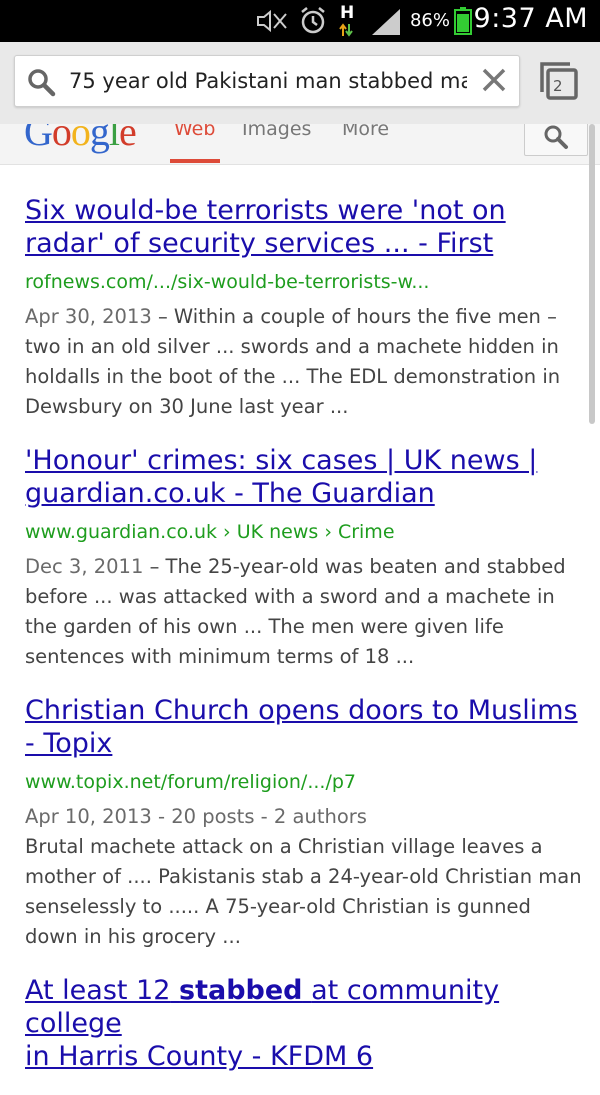 The height and width of the screenshot is (1095, 600). I want to click on result-date: Apr 30, 2013, so click(88, 316).